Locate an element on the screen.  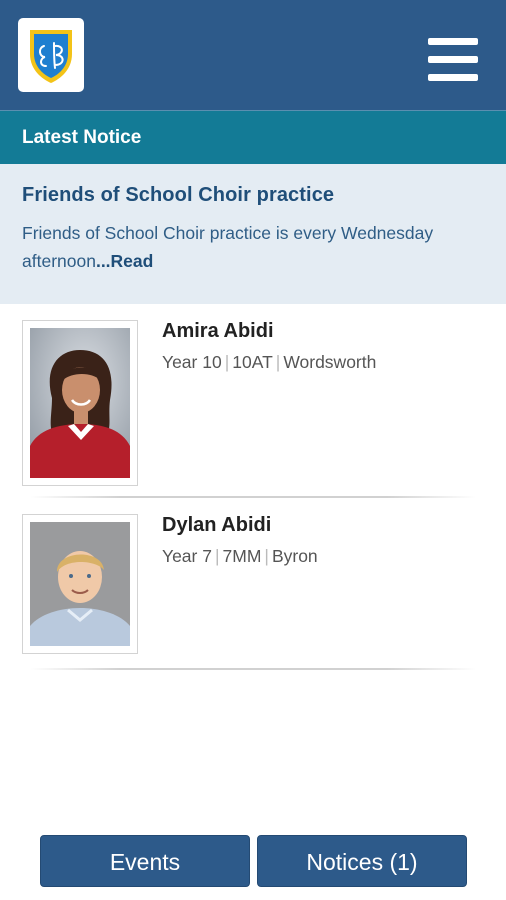
student-class: 7MM is located at coordinates (242, 556).